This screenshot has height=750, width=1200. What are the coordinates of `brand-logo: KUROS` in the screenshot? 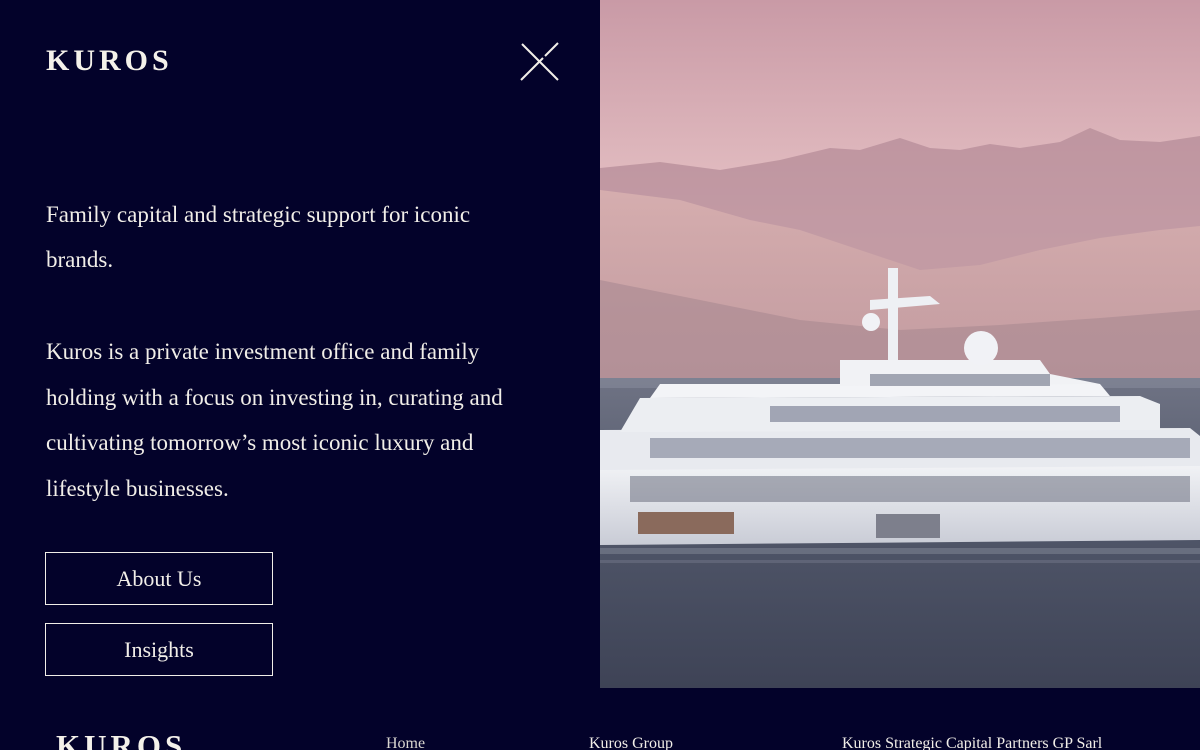 It's located at (109, 61).